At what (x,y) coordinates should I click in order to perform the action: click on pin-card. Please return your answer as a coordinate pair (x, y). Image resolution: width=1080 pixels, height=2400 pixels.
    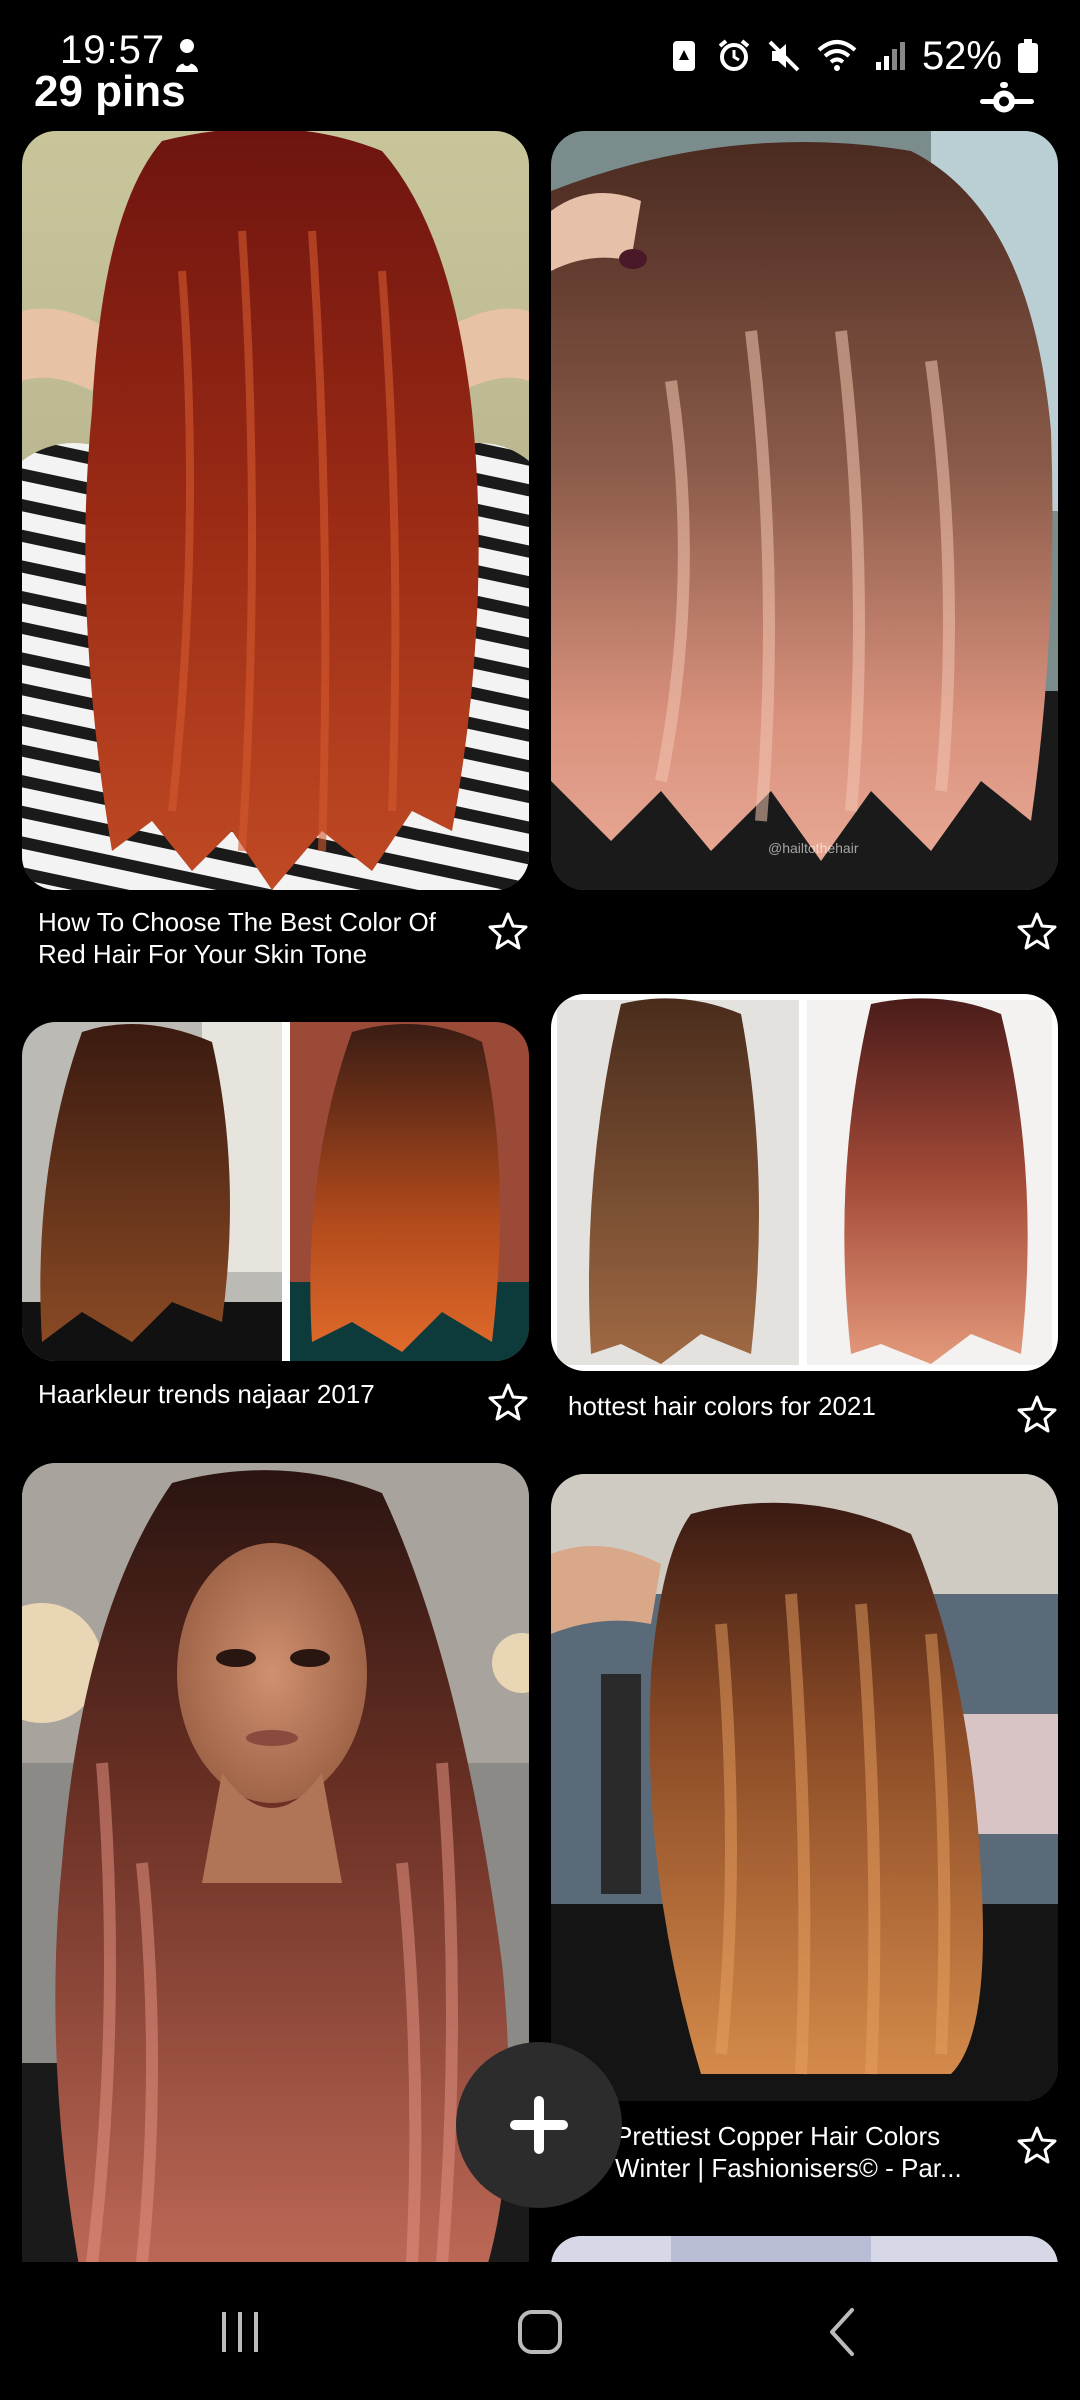
    Looking at the image, I should click on (810, 2263).